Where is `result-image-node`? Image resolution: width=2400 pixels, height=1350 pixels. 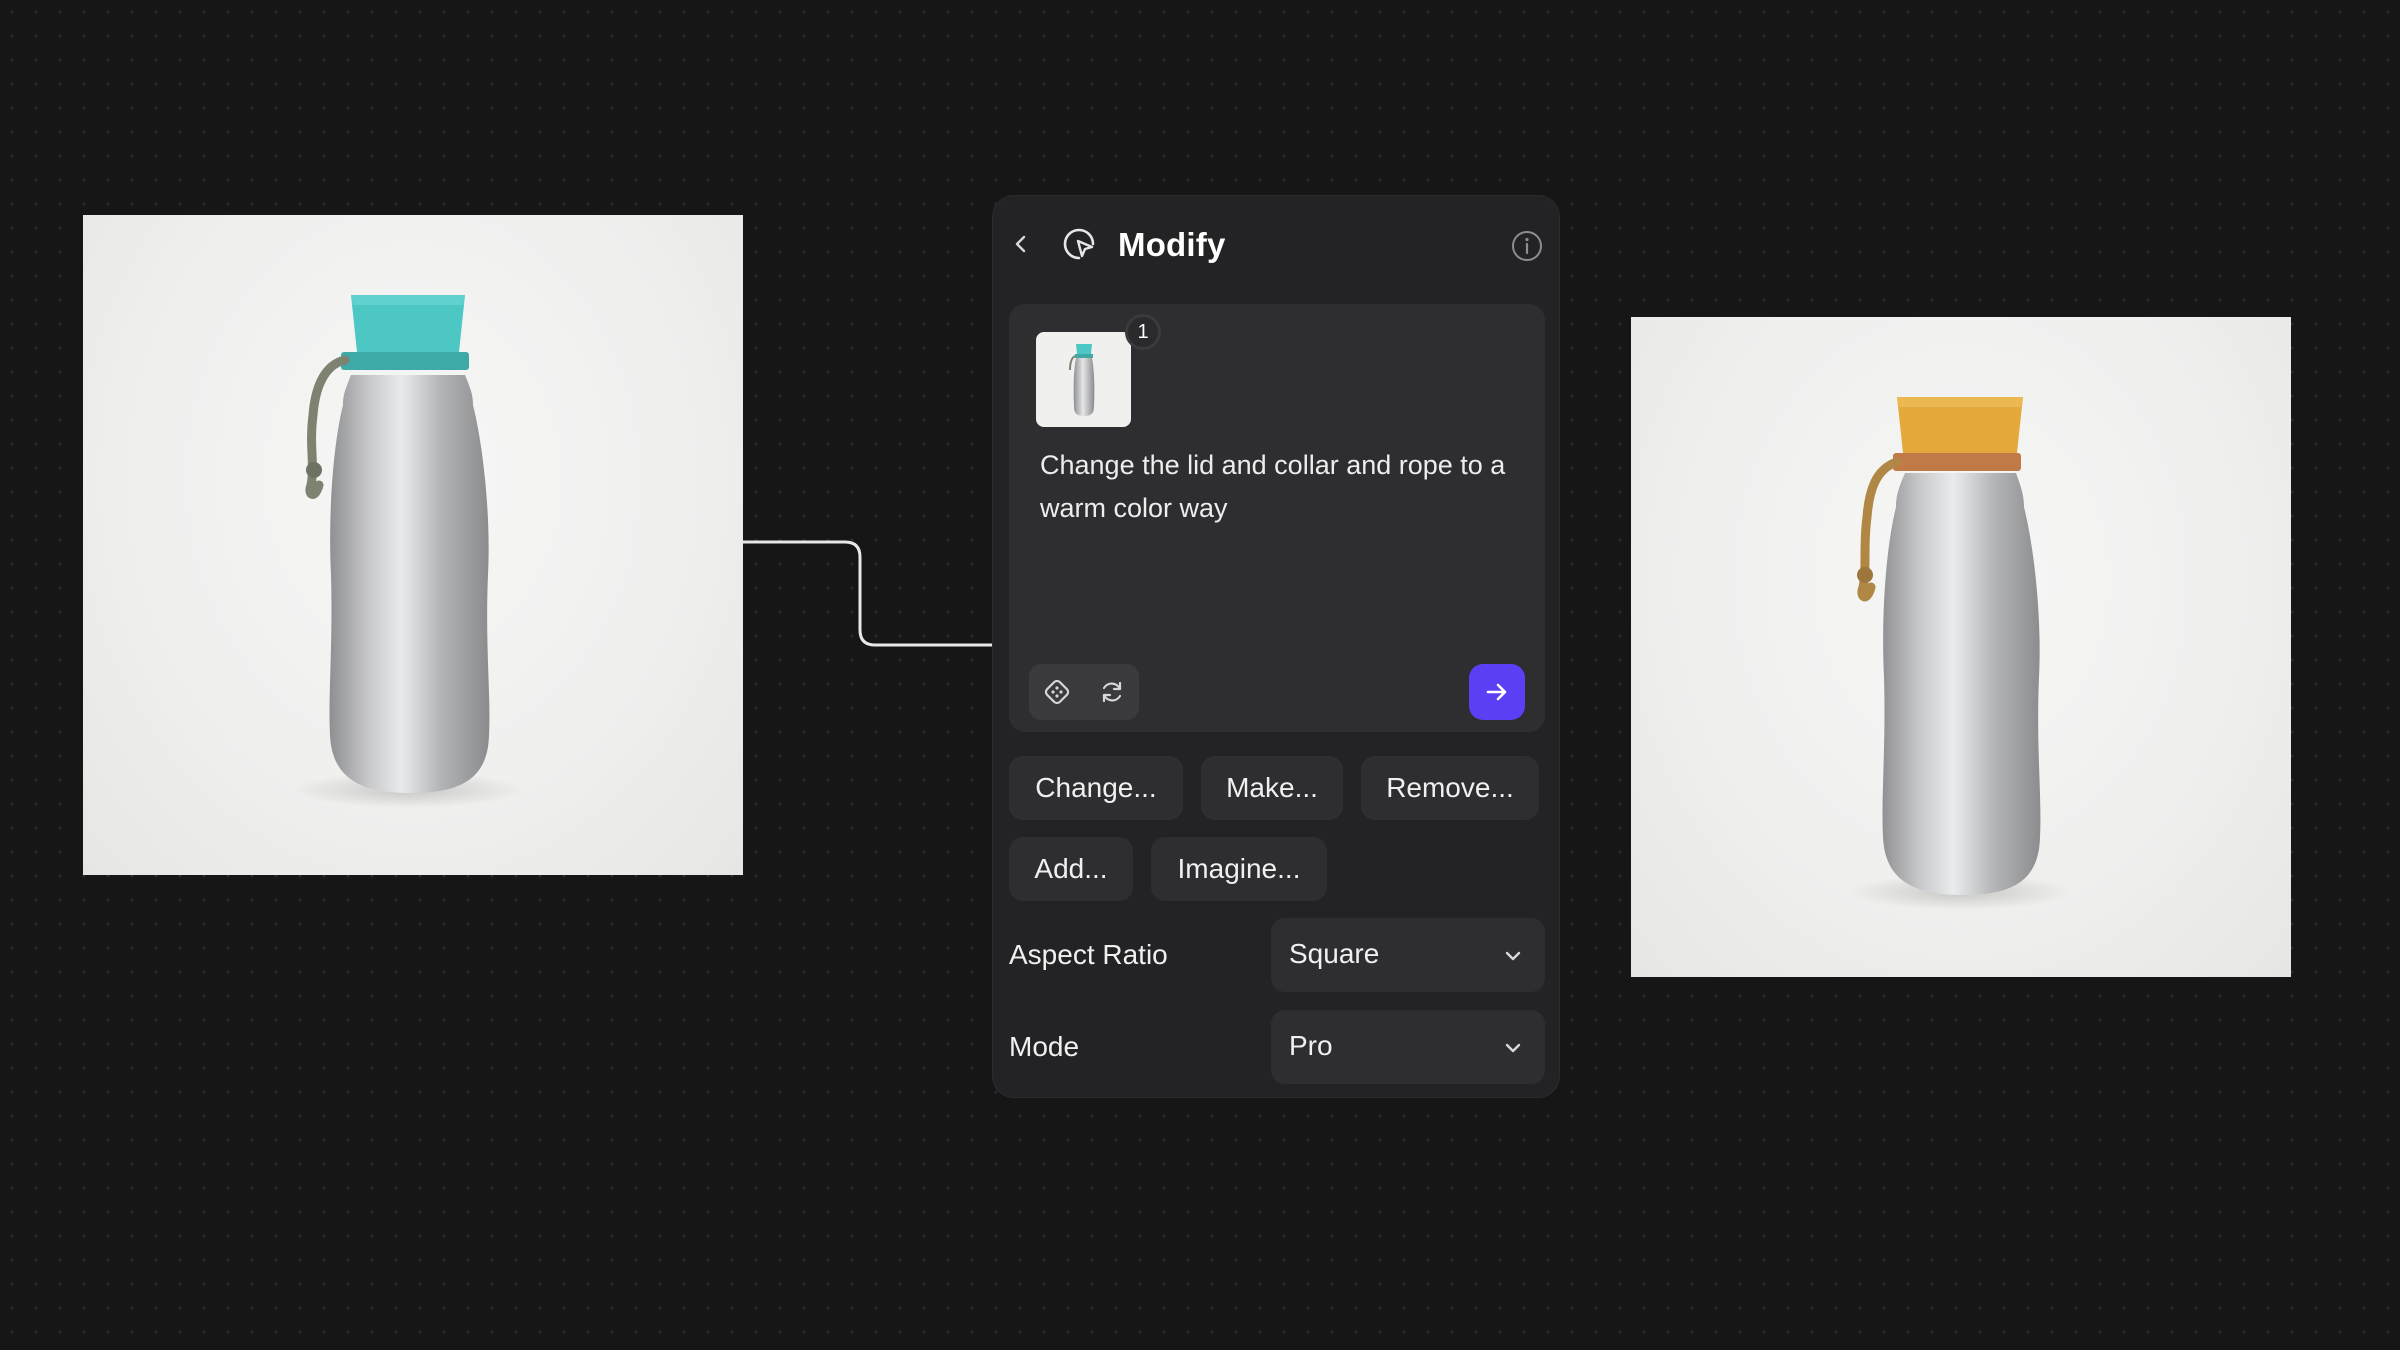 result-image-node is located at coordinates (1961, 647).